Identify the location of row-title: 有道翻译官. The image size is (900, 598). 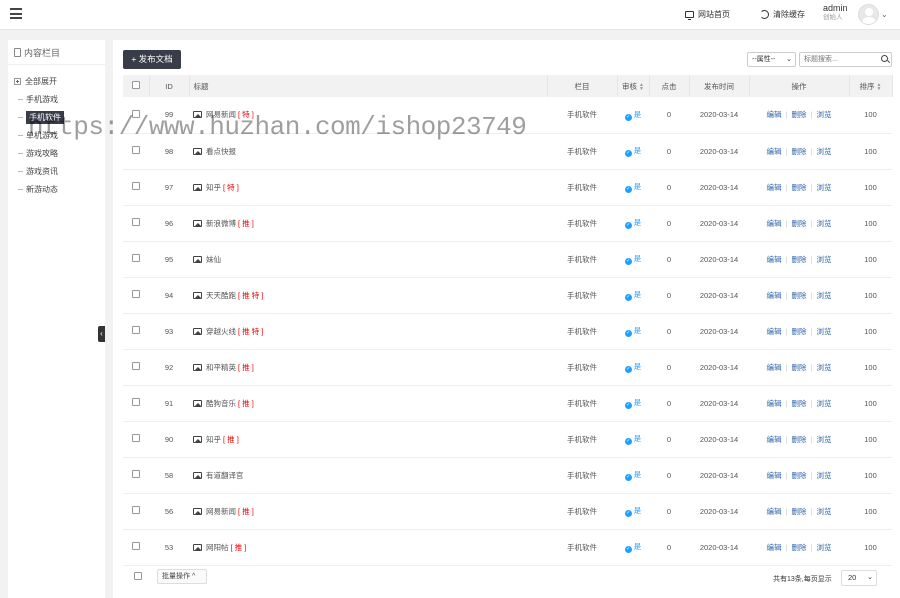
(225, 475).